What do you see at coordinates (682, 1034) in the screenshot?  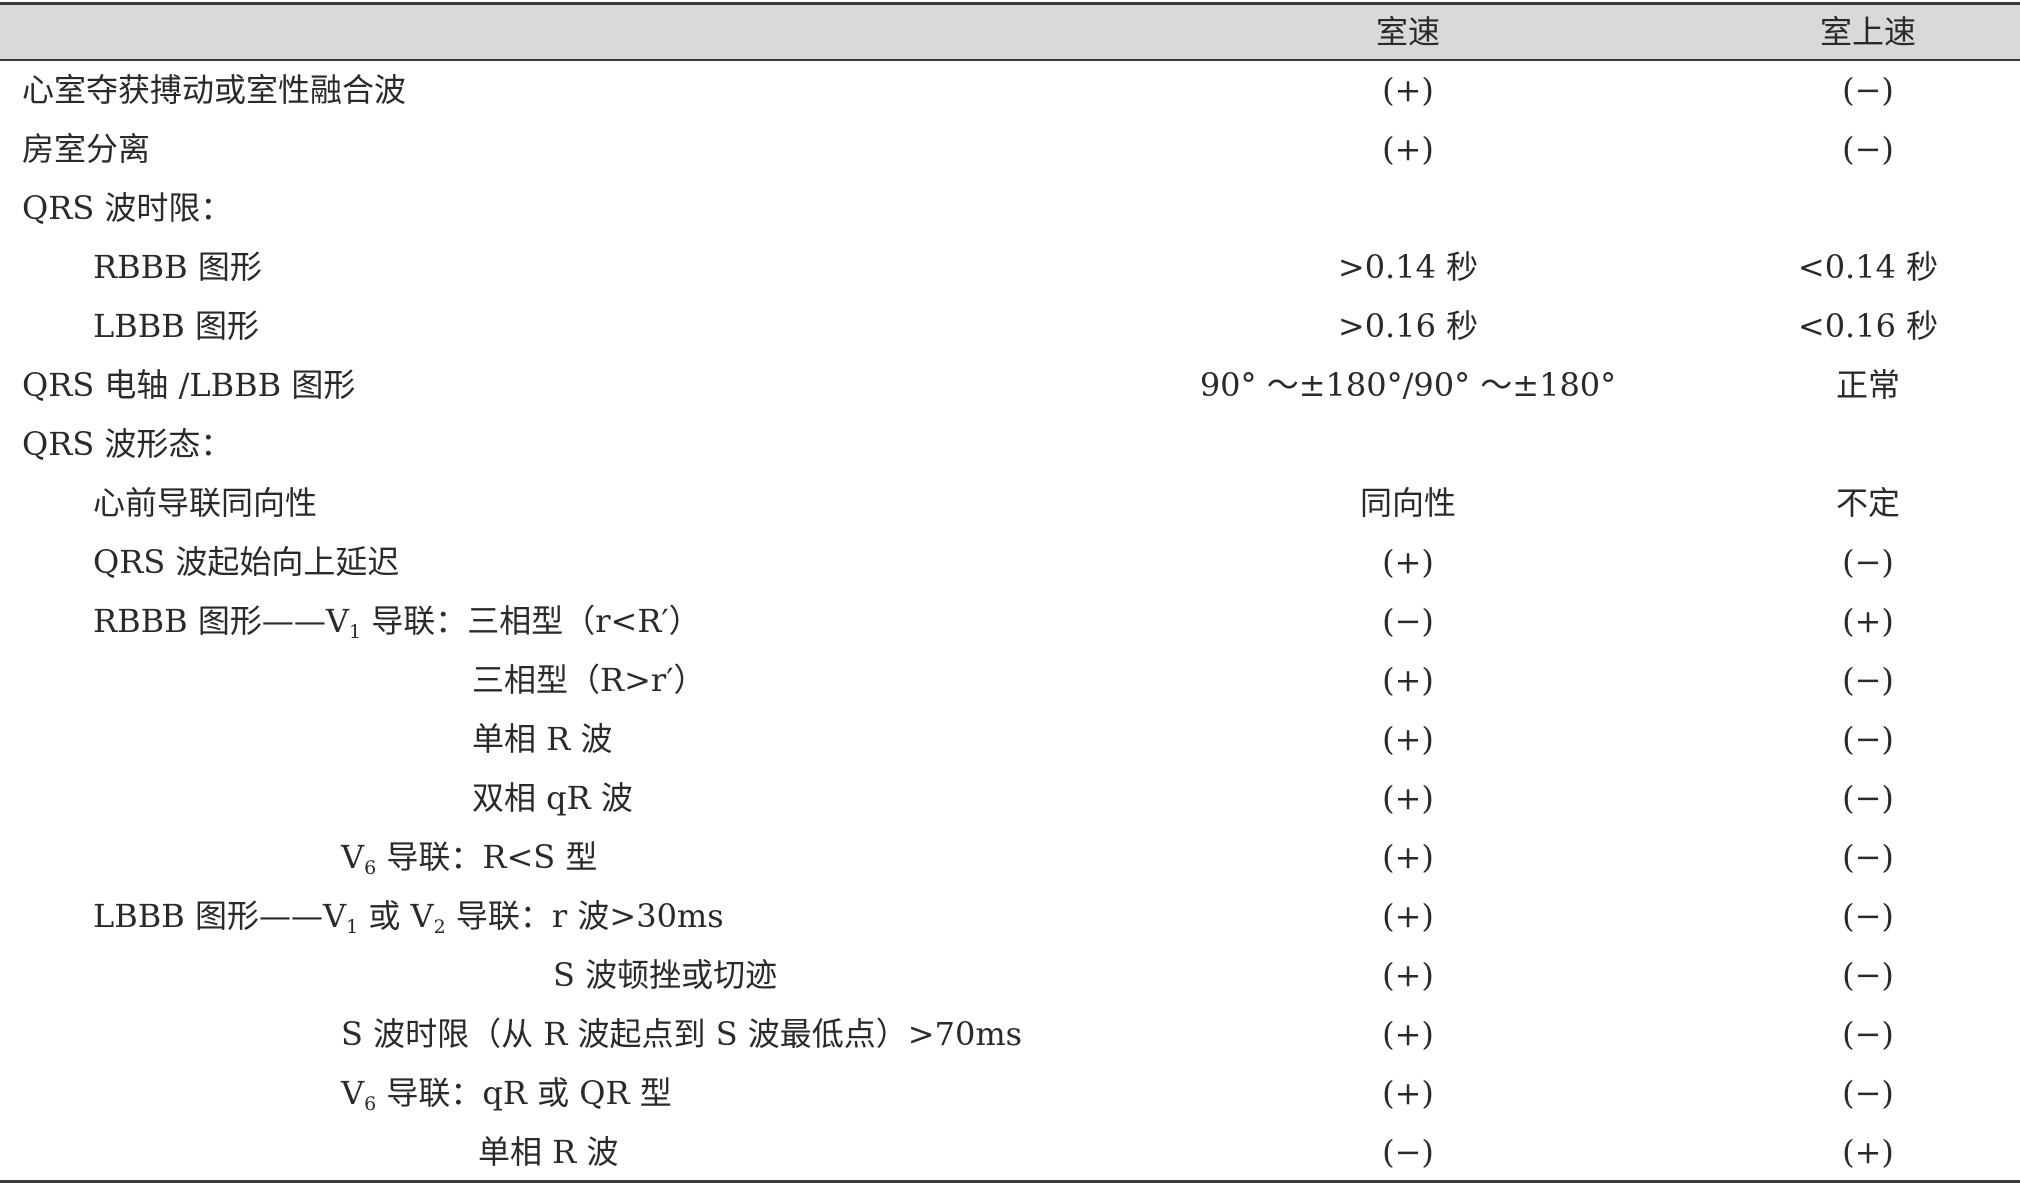 I see `row-label: S 波时限（从 R 波起点到 S 波最低点）>70ms` at bounding box center [682, 1034].